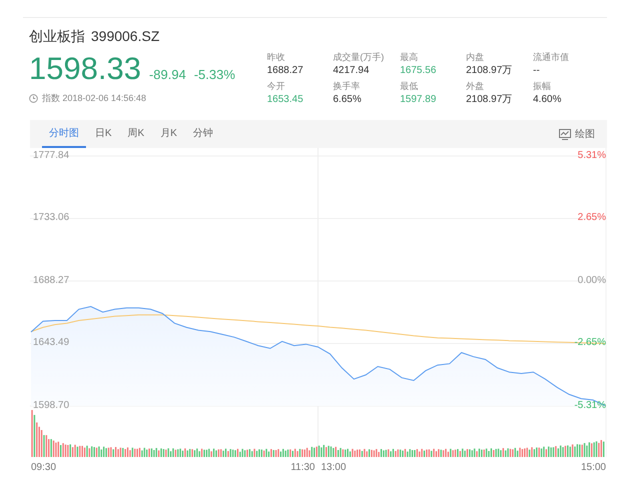 Image resolution: width=635 pixels, height=496 pixels. I want to click on chart-tab: 周K, so click(136, 134).